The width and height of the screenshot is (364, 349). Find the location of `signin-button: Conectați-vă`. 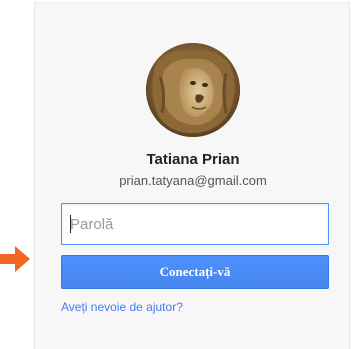

signin-button: Conectați-vă is located at coordinates (195, 272).